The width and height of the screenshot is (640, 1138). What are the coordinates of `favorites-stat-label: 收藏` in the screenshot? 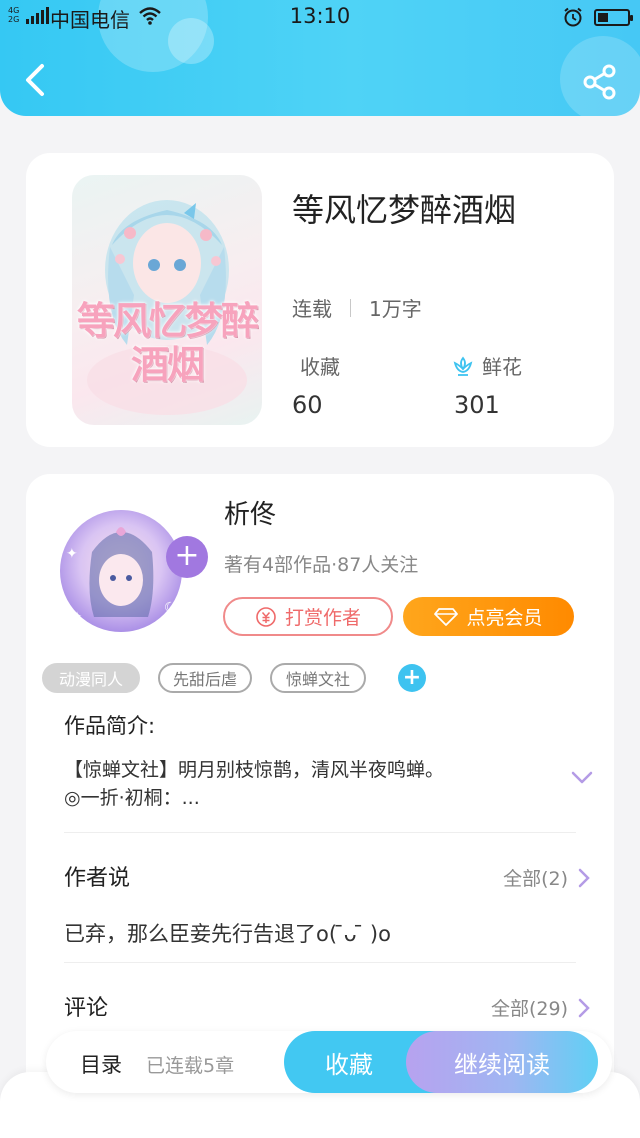 It's located at (320, 365).